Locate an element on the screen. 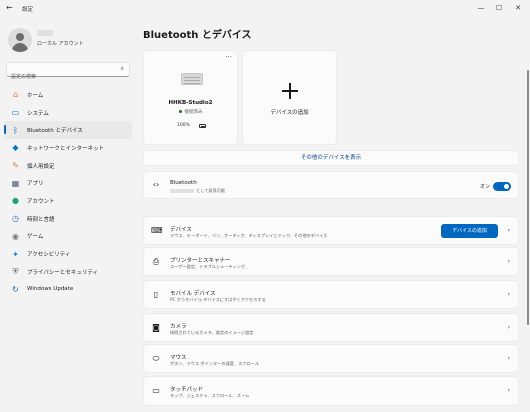 This screenshot has width=530, height=412. sidebar-item: ⌂ ホーム is located at coordinates (68, 95).